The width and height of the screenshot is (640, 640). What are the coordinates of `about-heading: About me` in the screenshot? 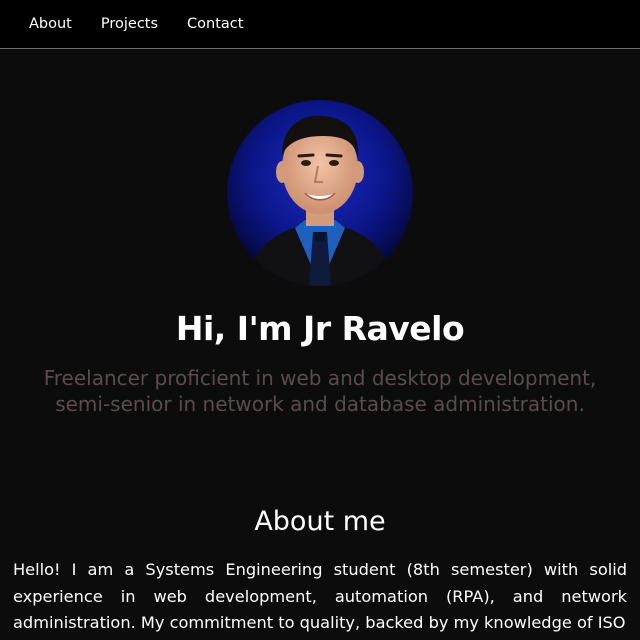 It's located at (320, 521).